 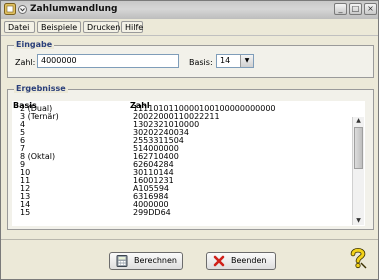 I want to click on scroll-up-icon: ▲, so click(x=358, y=121).